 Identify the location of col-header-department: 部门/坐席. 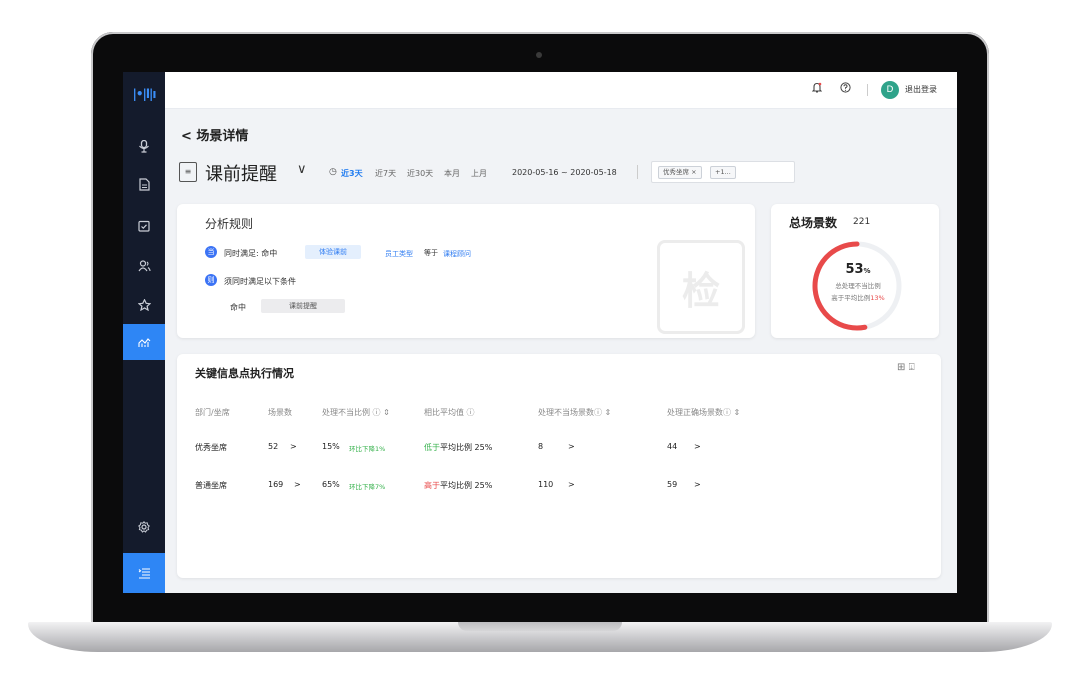
(212, 412).